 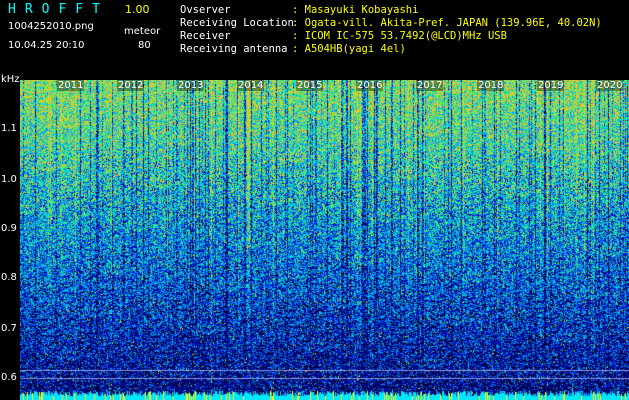 What do you see at coordinates (491, 85) in the screenshot?
I see `x-tick-label: 2018` at bounding box center [491, 85].